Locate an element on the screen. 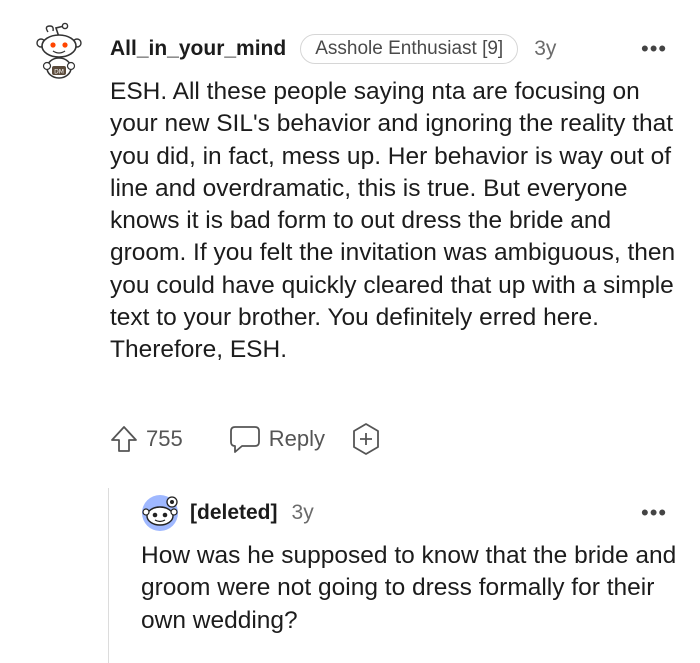 The height and width of the screenshot is (663, 700). snoo-avatar-icon: DM is located at coordinates (59, 50).